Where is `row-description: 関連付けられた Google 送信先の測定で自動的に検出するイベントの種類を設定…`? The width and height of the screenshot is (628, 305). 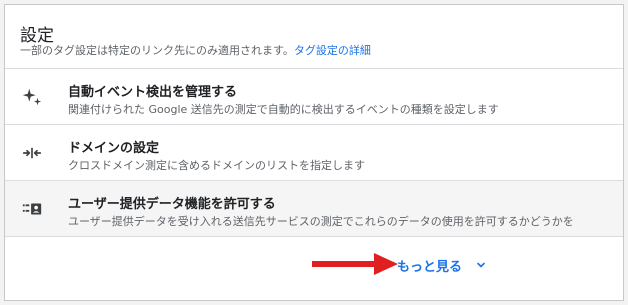 row-description: 関連付けられた Google 送信先の測定で自動的に検出するイベントの種類を設定… is located at coordinates (283, 109).